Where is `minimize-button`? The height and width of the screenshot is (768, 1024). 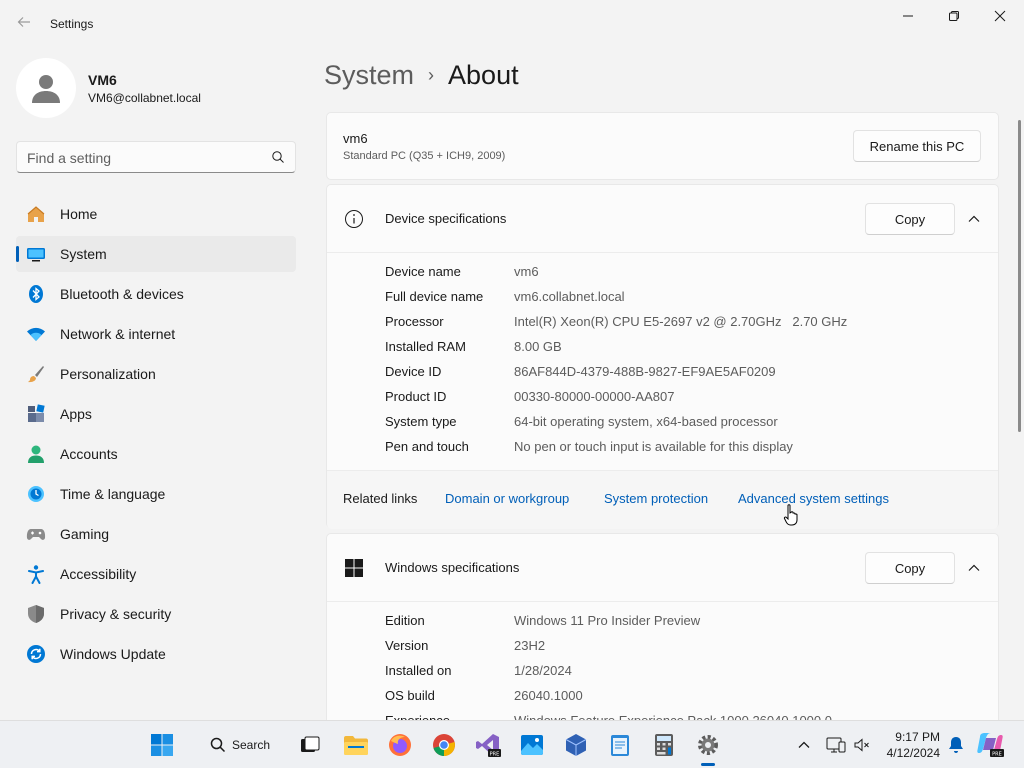 minimize-button is located at coordinates (908, 16).